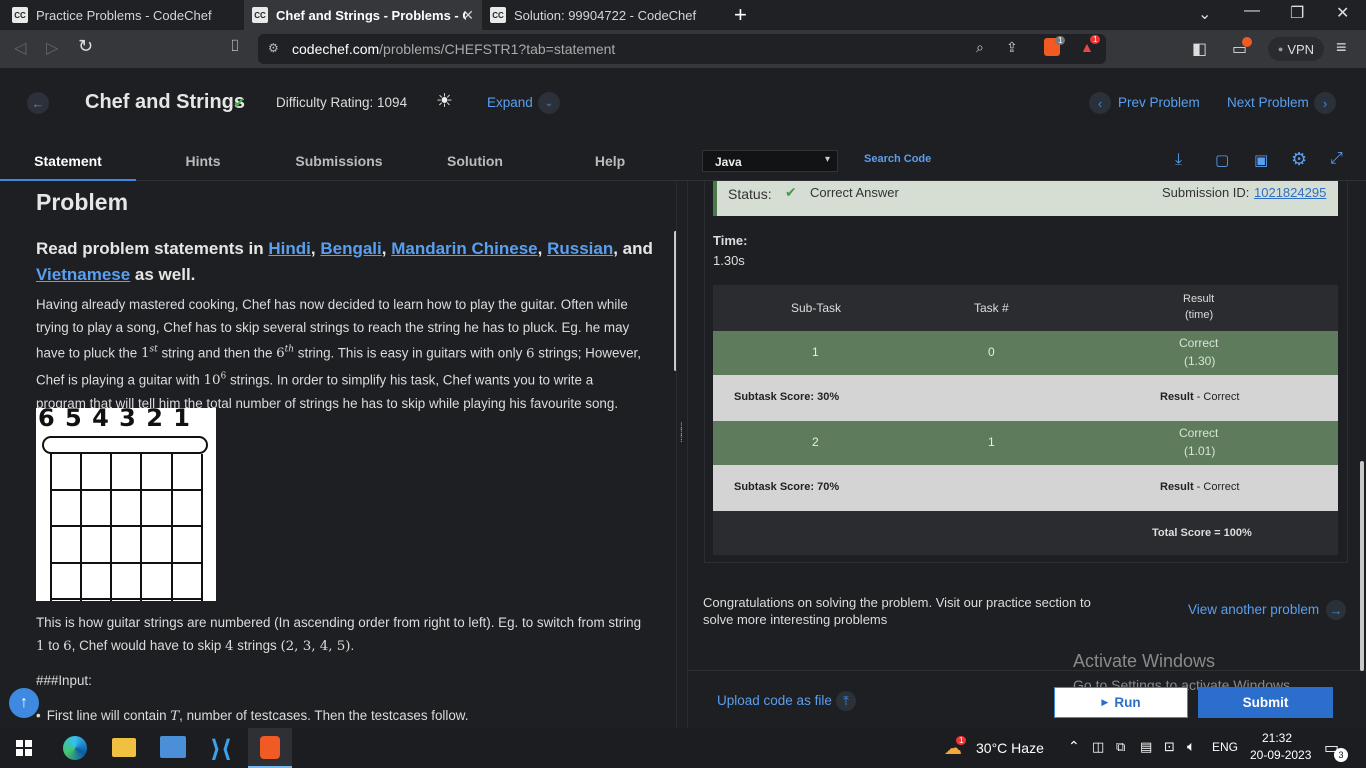 The height and width of the screenshot is (768, 1366). I want to click on view-another-arrow-icon: →, so click(1336, 610).